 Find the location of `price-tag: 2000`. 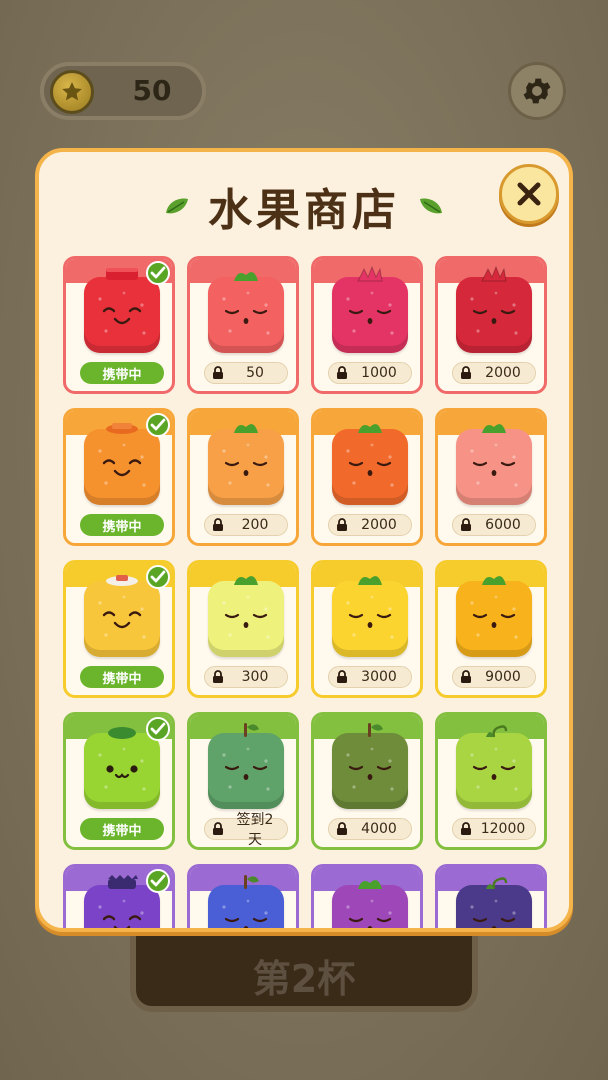

price-tag: 2000 is located at coordinates (494, 373).